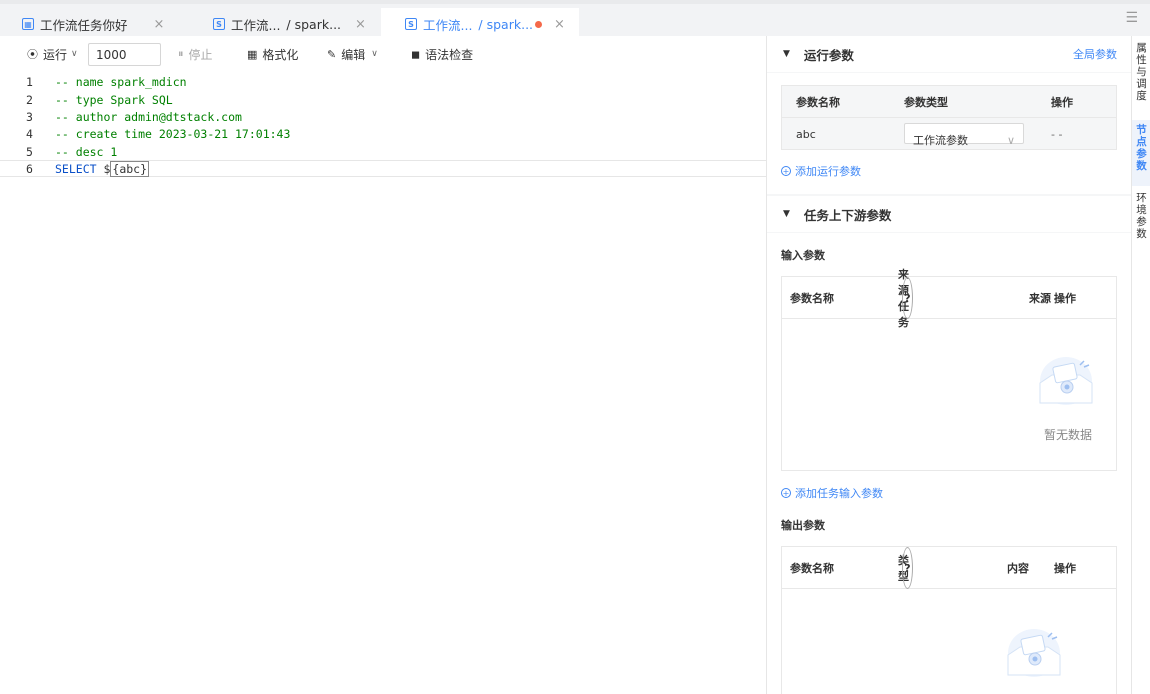  I want to click on side-tab-char: 属, so click(1141, 48).